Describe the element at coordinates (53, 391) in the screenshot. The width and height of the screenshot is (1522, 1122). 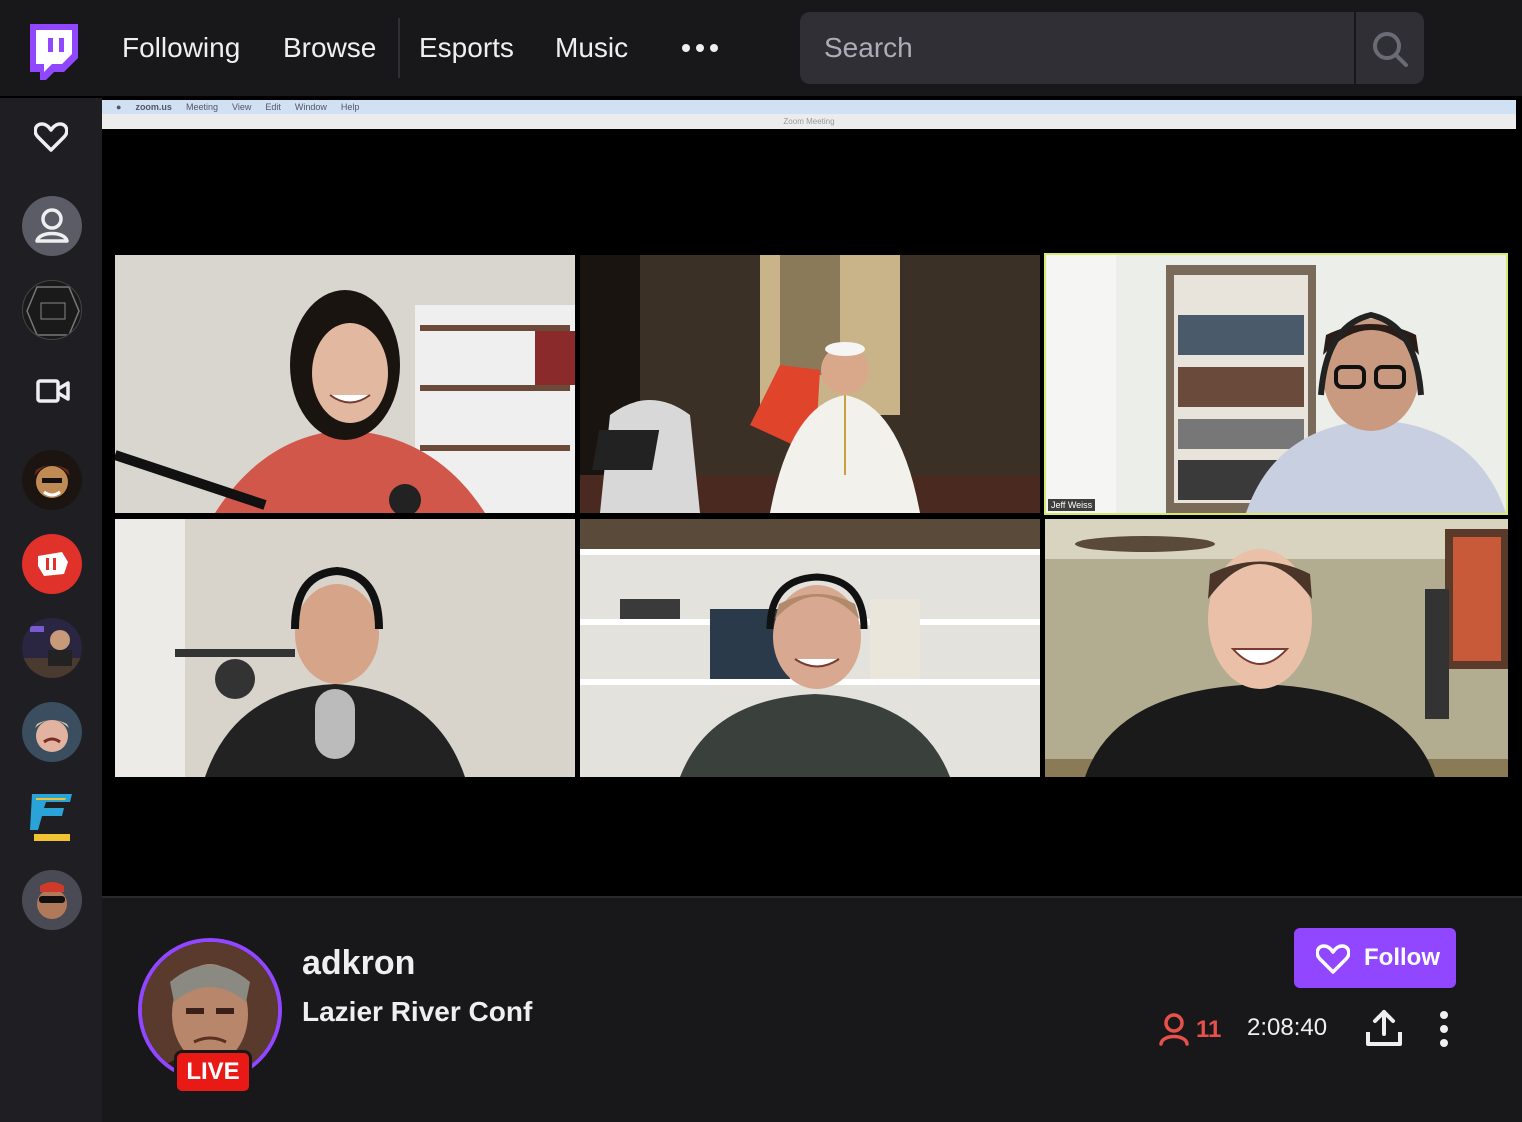
I see `video-camera-icon` at that location.